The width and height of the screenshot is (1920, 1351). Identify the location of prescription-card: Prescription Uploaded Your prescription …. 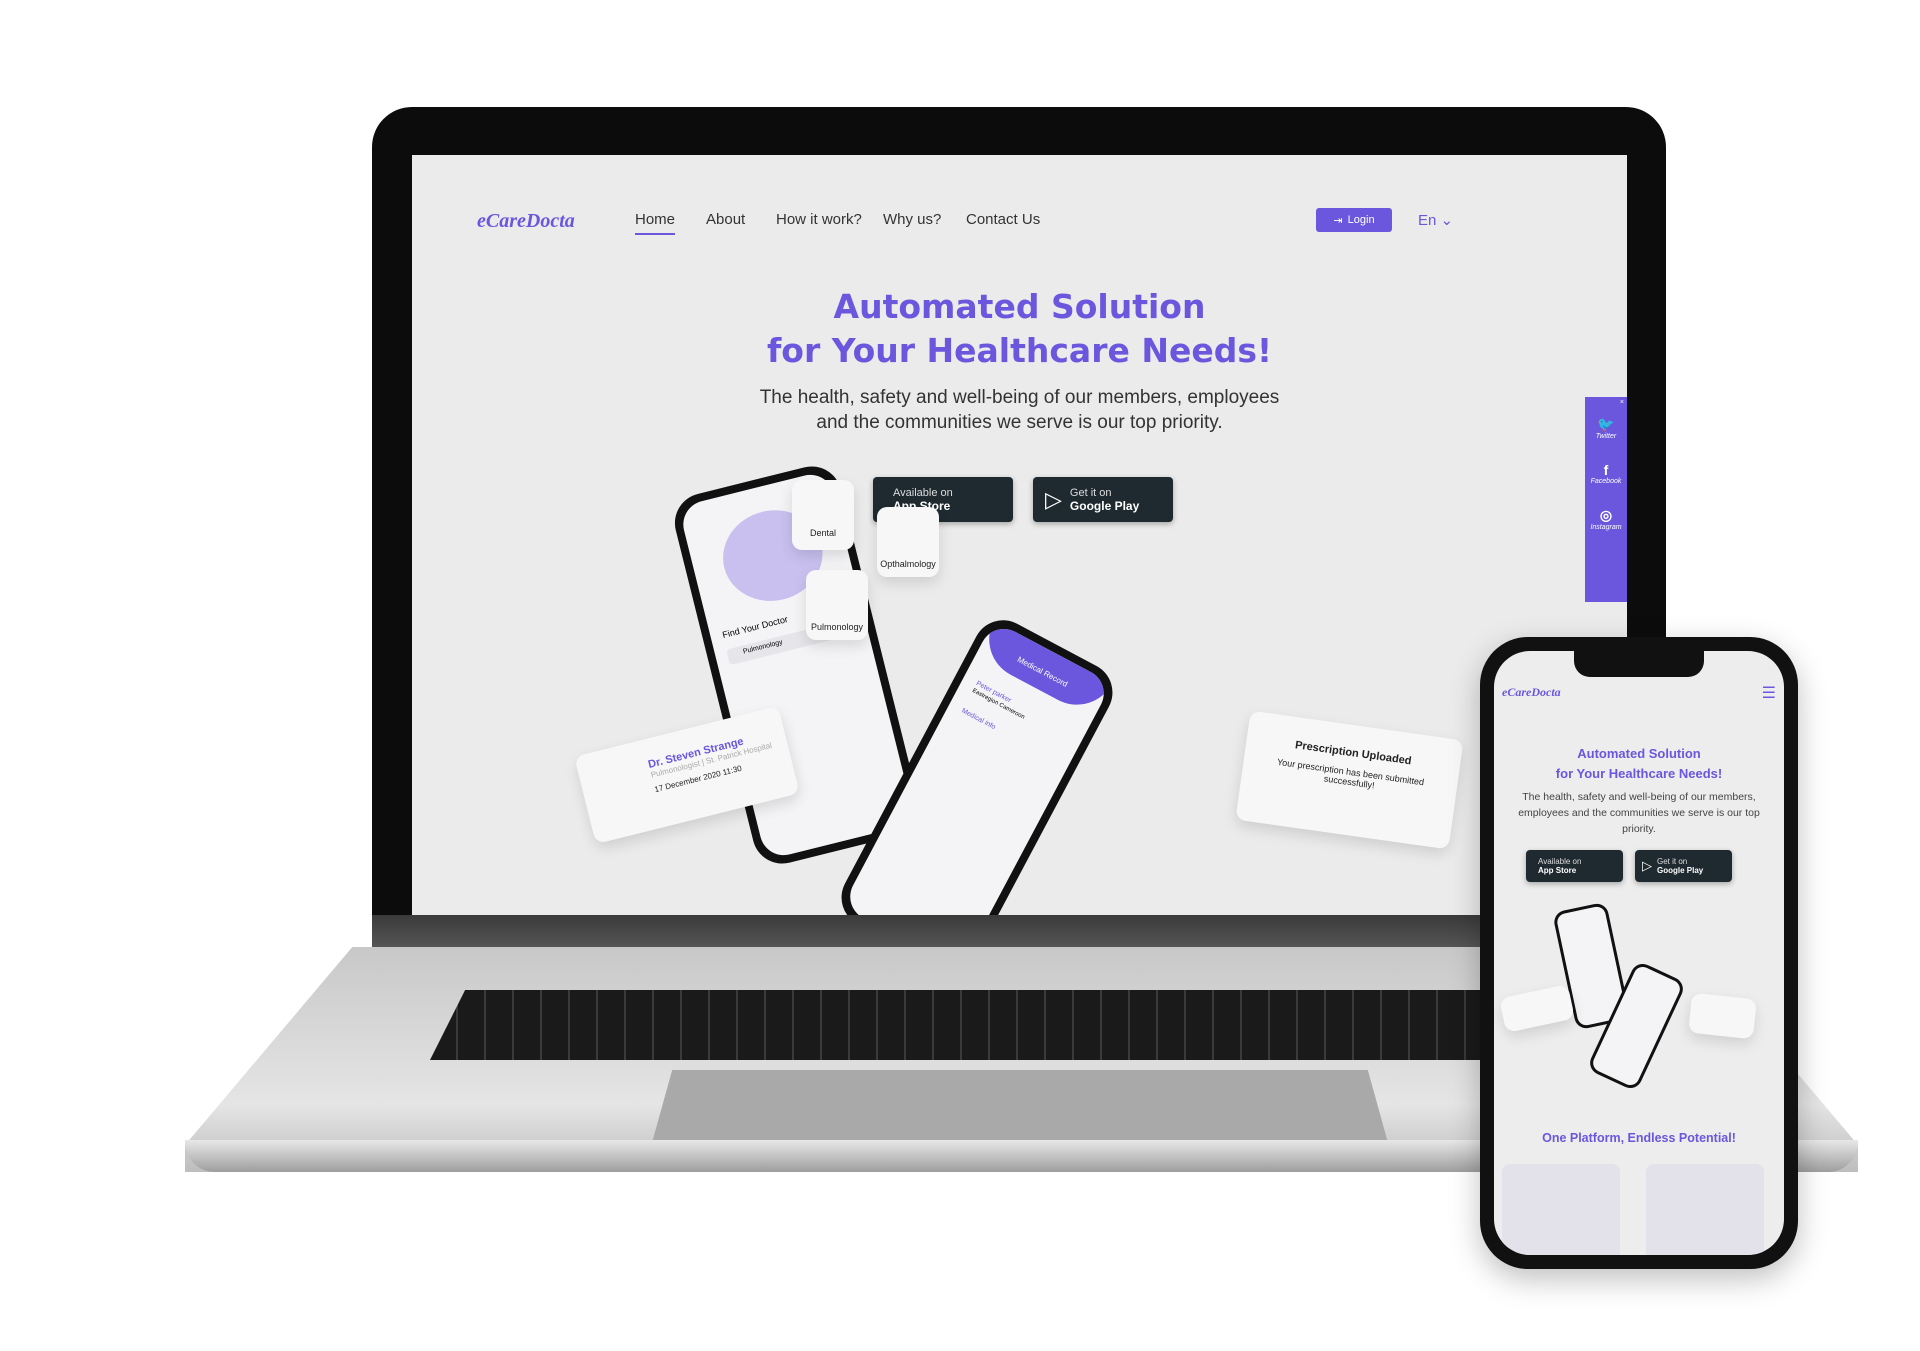
(1349, 780).